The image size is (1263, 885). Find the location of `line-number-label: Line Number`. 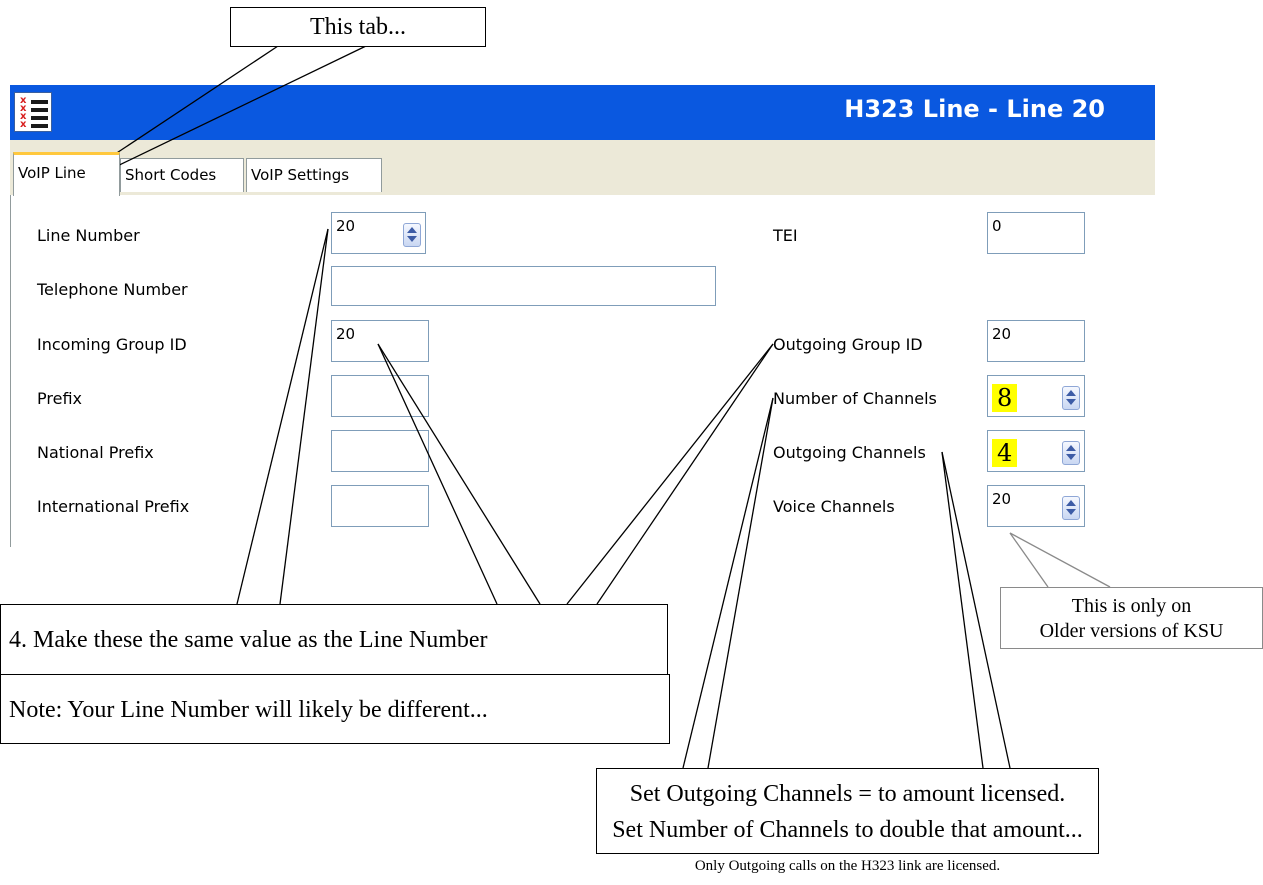

line-number-label: Line Number is located at coordinates (88, 235).